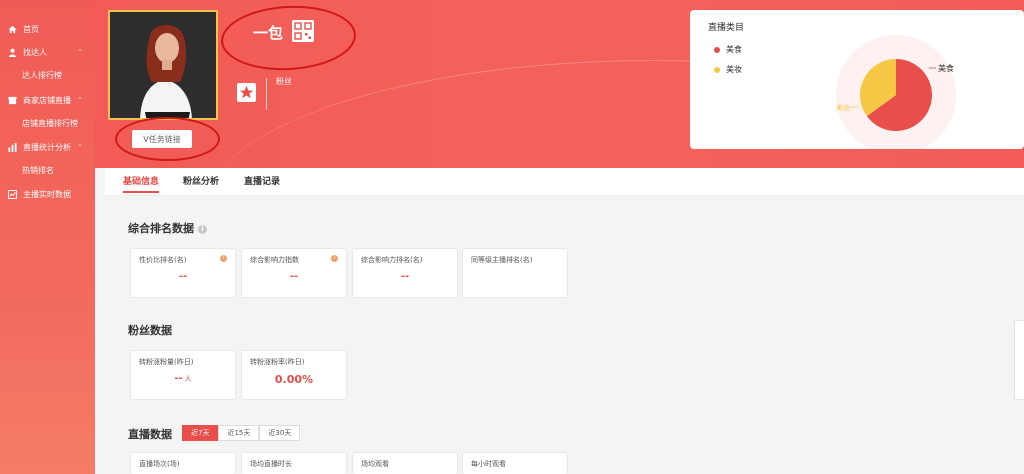  I want to click on live-section-title: 直播数据, so click(150, 434).